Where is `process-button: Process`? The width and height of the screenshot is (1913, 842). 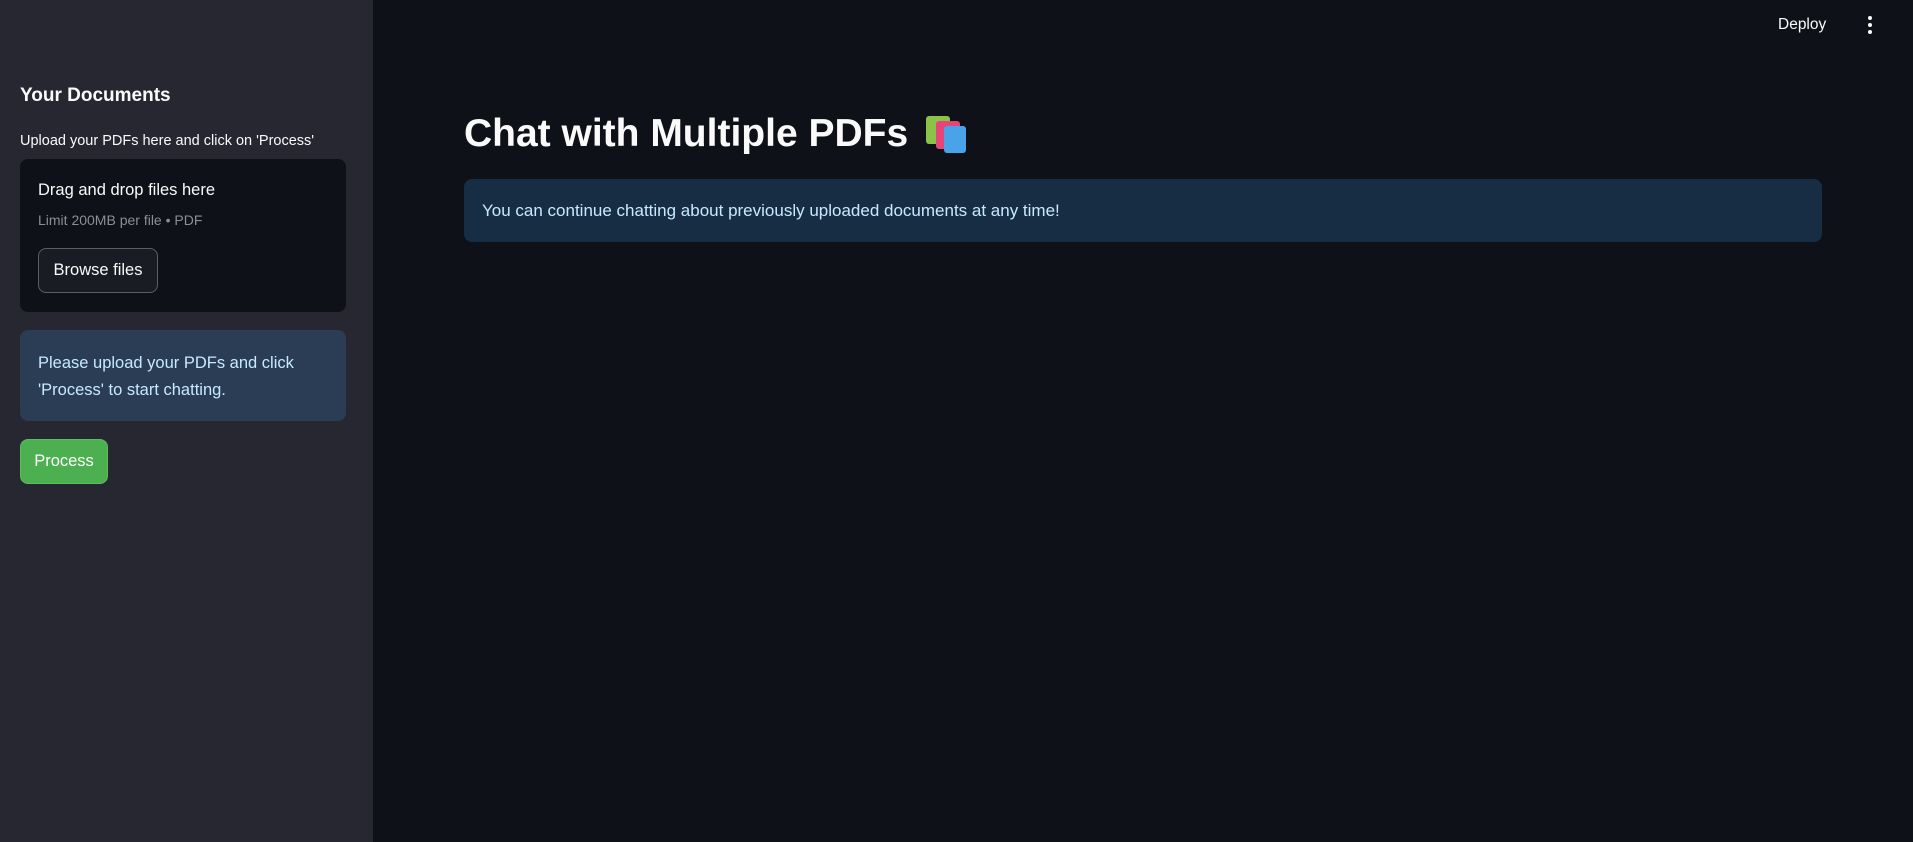
process-button: Process is located at coordinates (64, 461).